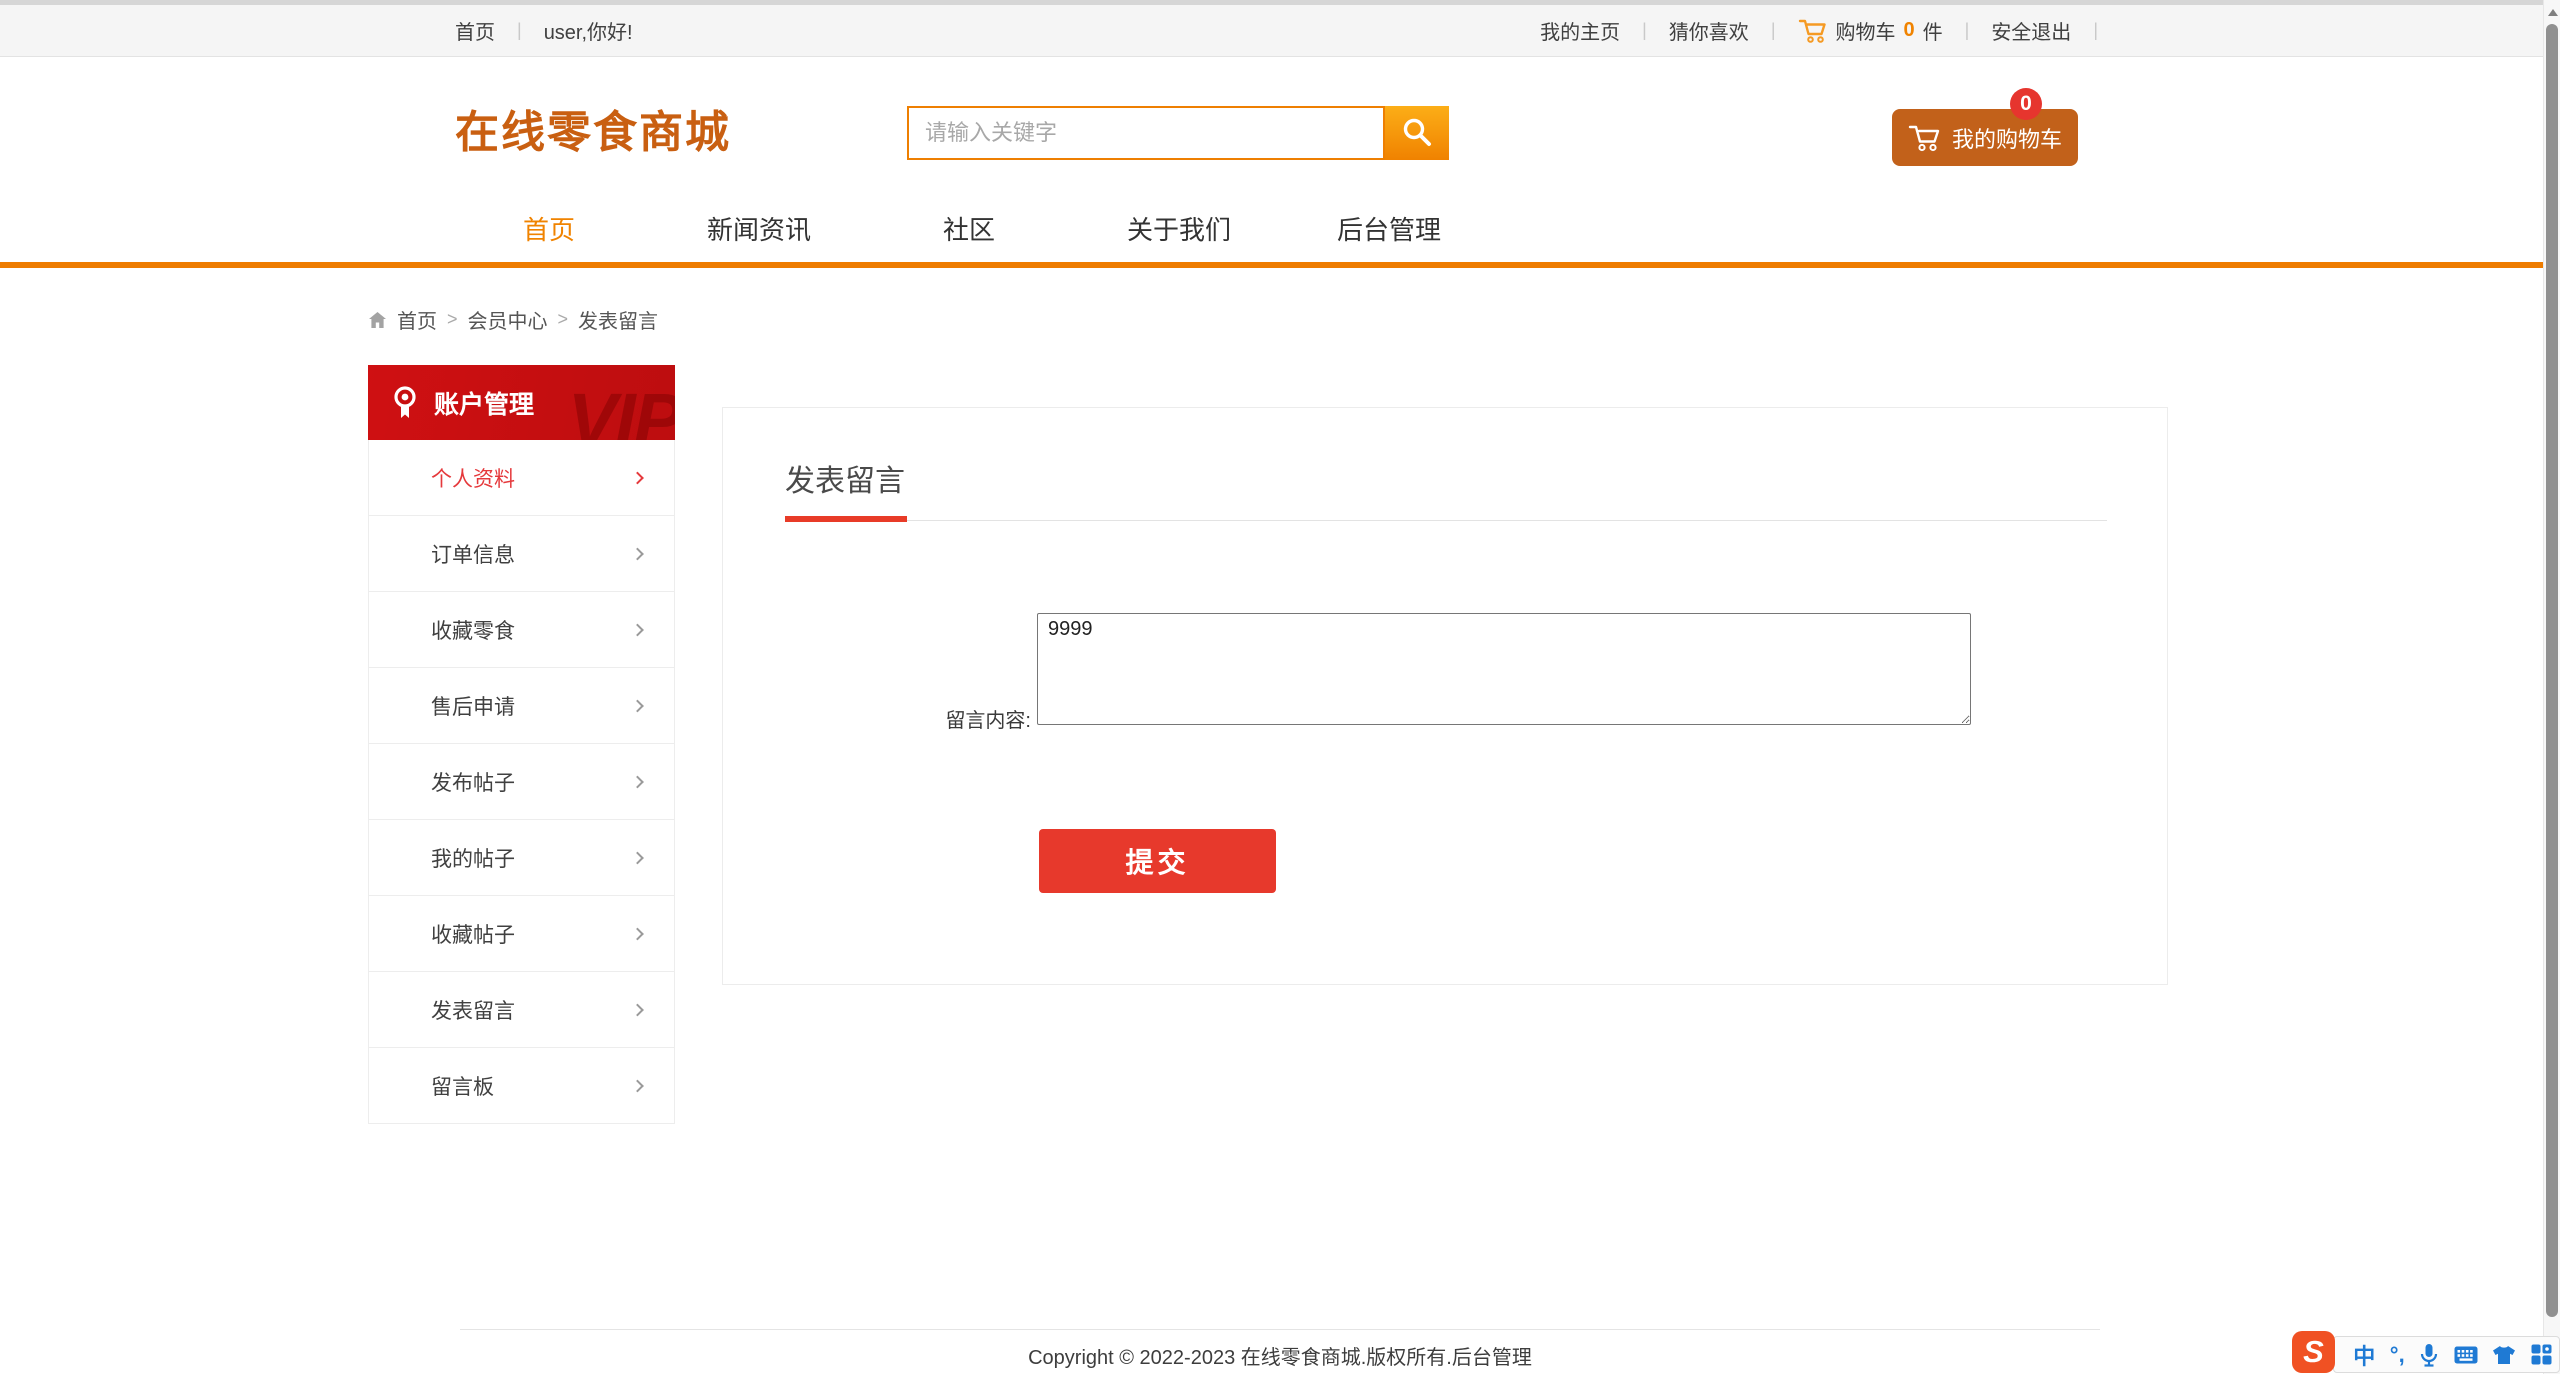 The height and width of the screenshot is (1374, 2560). Describe the element at coordinates (521, 554) in the screenshot. I see `sidebar-item-orders: 订单信息` at that location.